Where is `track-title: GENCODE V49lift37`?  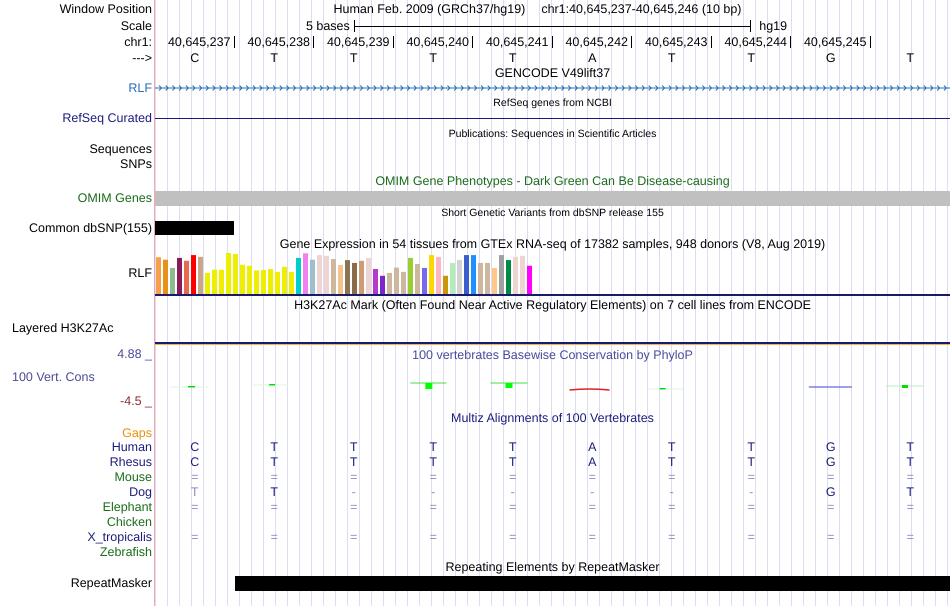 track-title: GENCODE V49lift37 is located at coordinates (552, 73).